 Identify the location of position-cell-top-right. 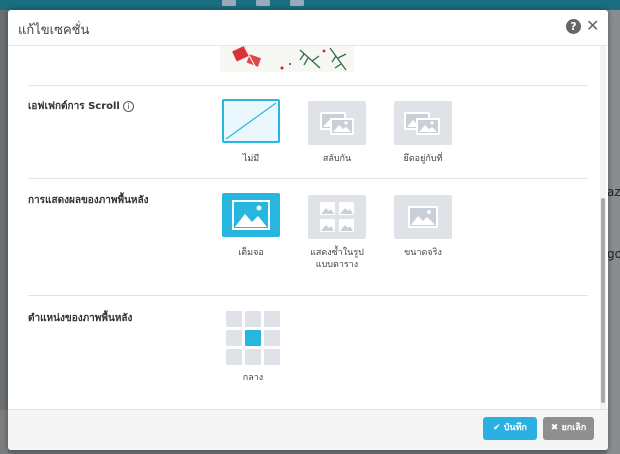
(272, 319).